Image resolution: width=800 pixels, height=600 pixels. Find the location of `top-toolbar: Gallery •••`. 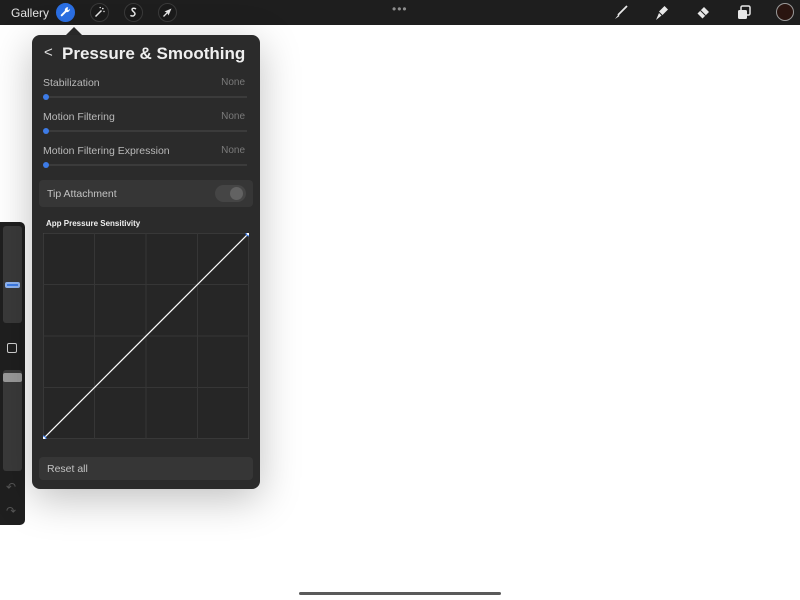

top-toolbar: Gallery ••• is located at coordinates (400, 12).